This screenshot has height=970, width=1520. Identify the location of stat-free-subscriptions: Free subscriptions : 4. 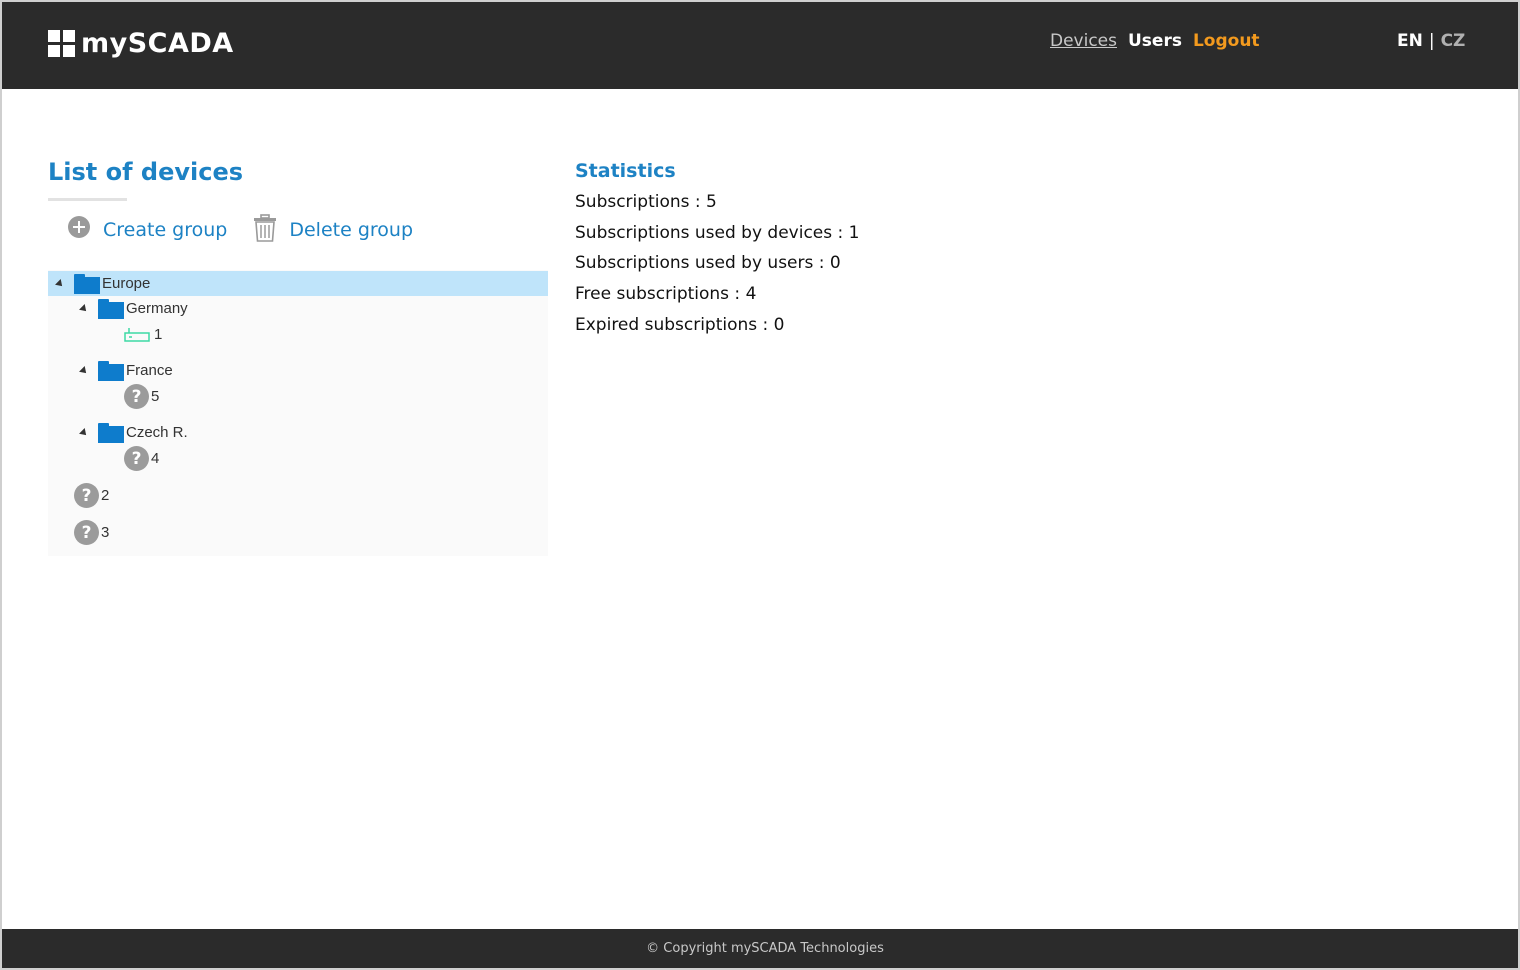
(666, 294).